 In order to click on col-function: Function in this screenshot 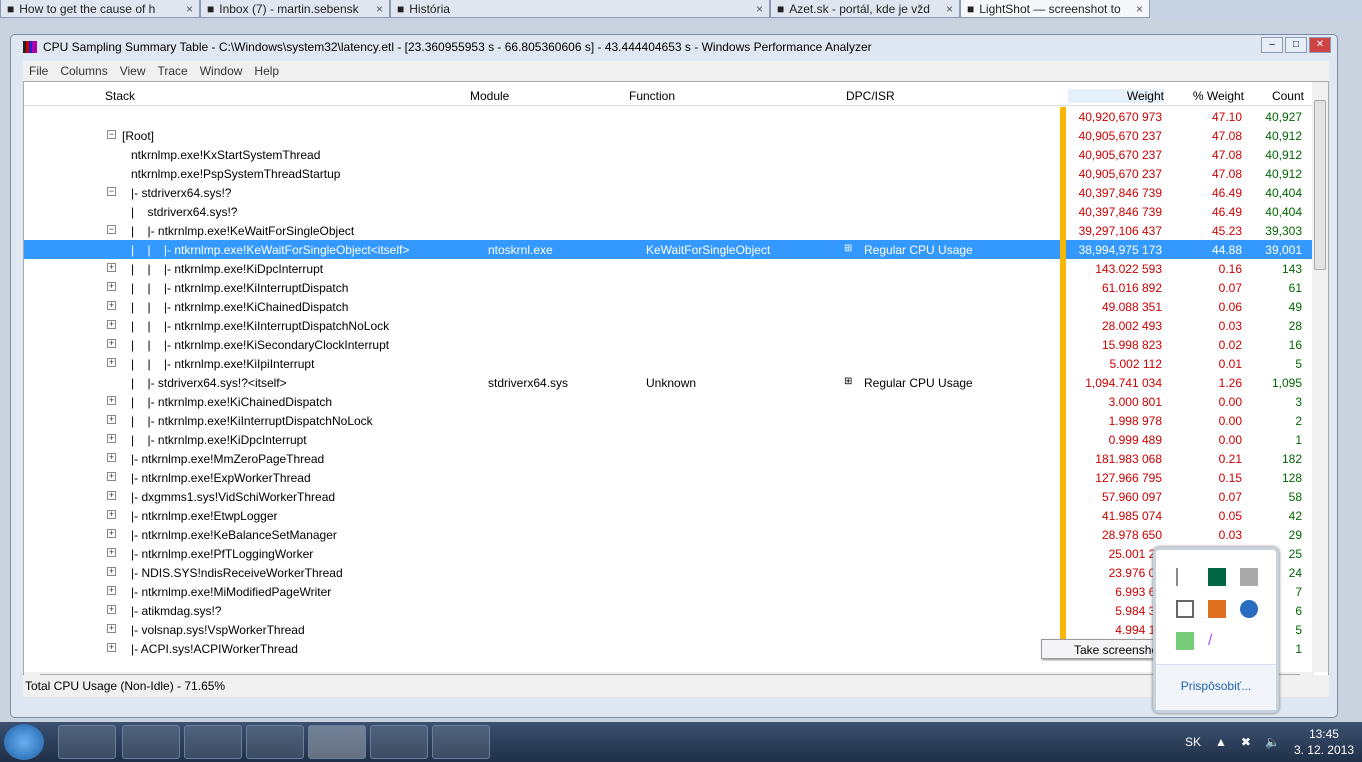, I will do `click(652, 96)`.